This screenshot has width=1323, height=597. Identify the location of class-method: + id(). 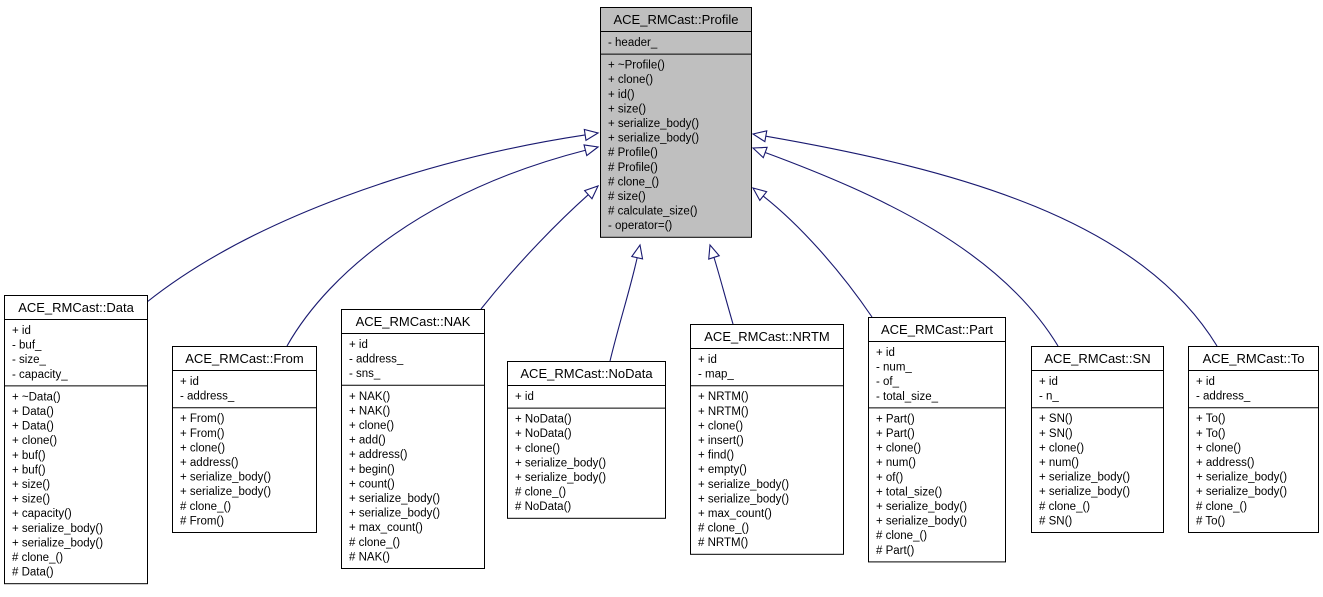
(621, 95).